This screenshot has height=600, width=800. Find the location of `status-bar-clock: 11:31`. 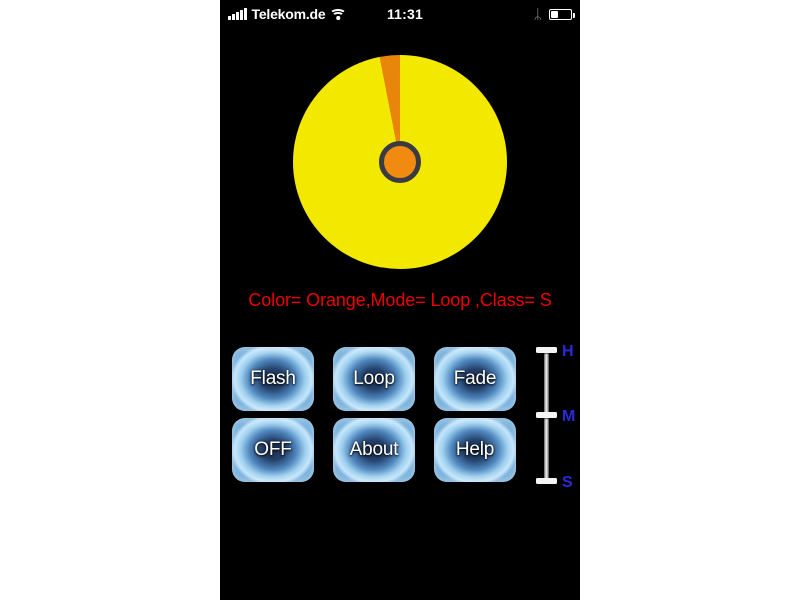

status-bar-clock: 11:31 is located at coordinates (405, 14).